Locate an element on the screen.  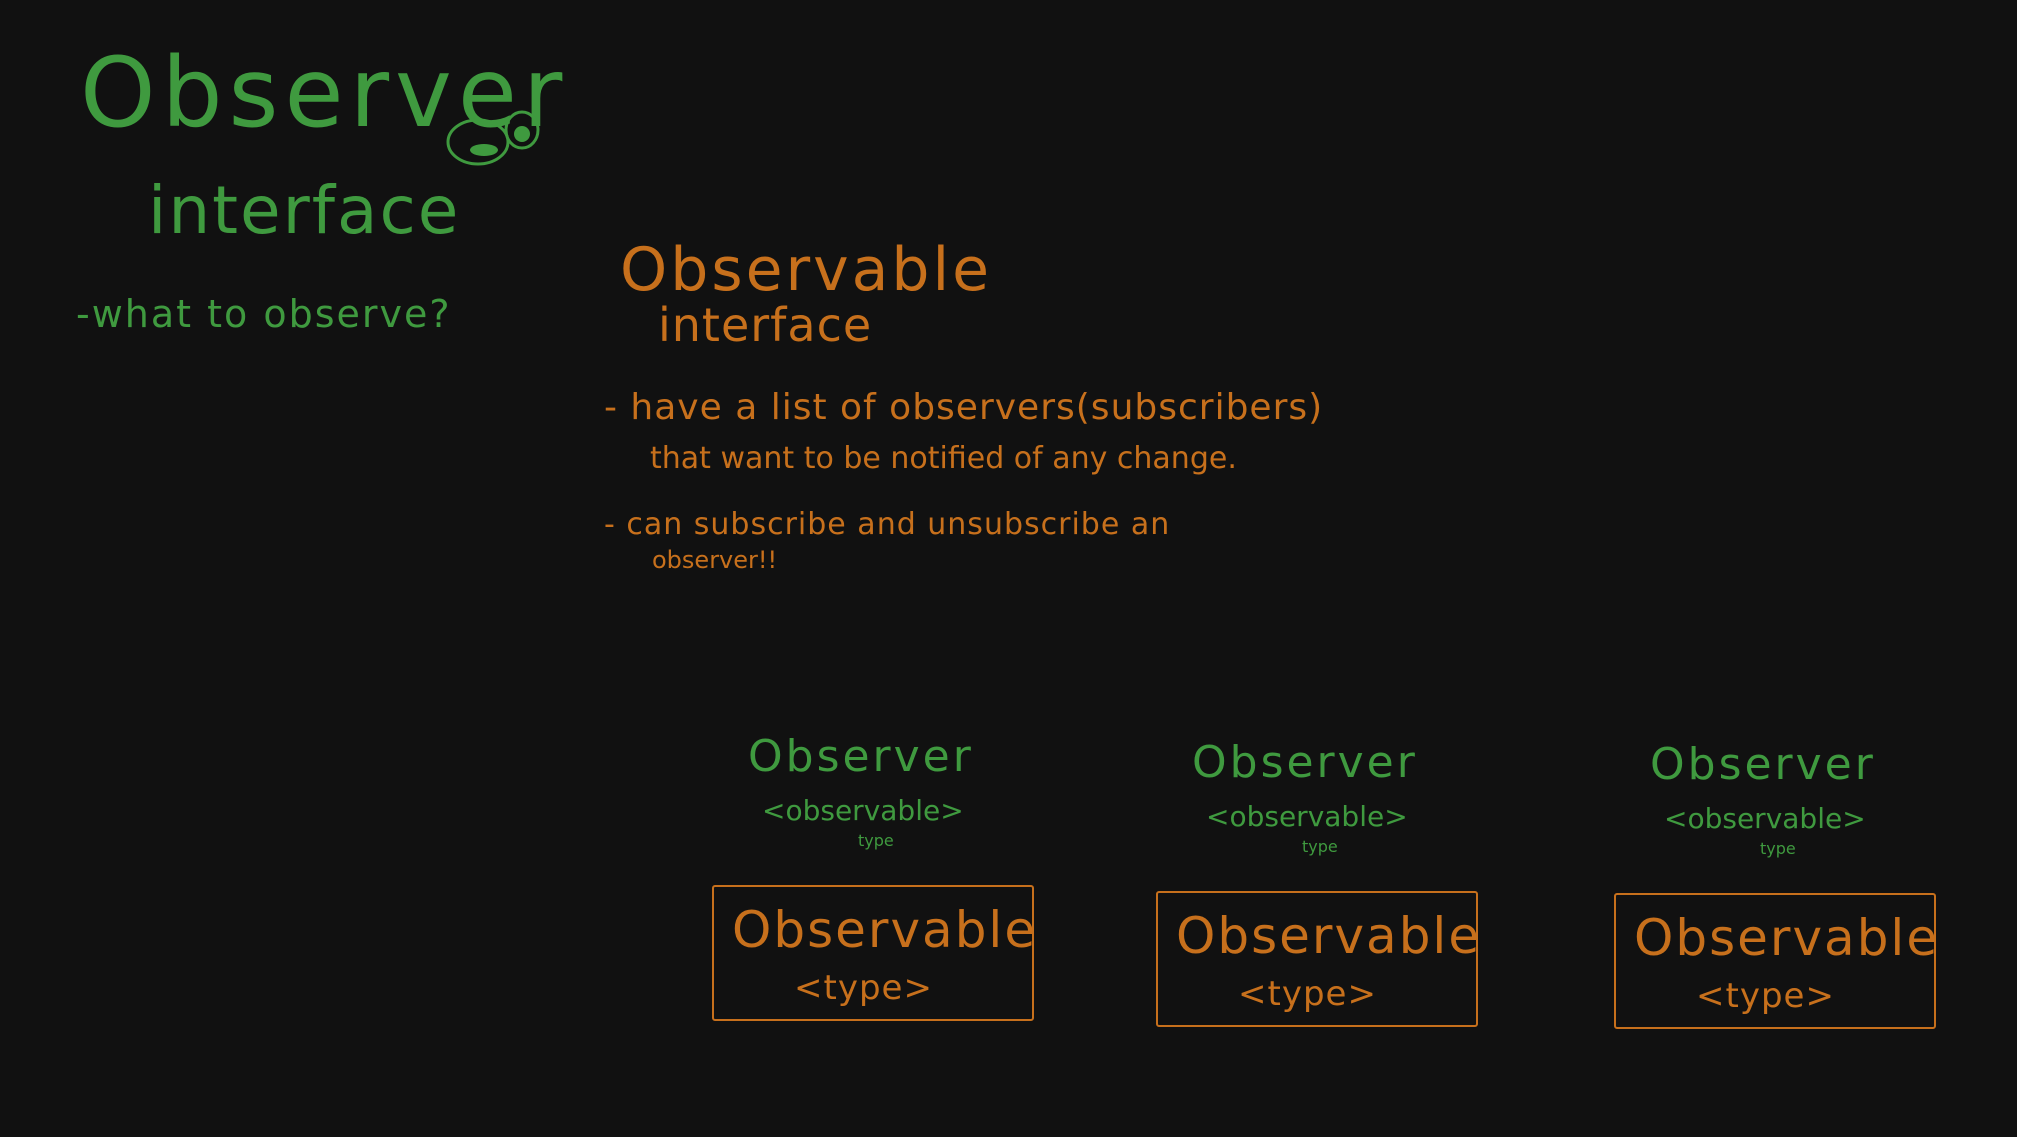
observable-bullet-2-line-1: - can subscribe and unsubscribe an is located at coordinates (887, 524).